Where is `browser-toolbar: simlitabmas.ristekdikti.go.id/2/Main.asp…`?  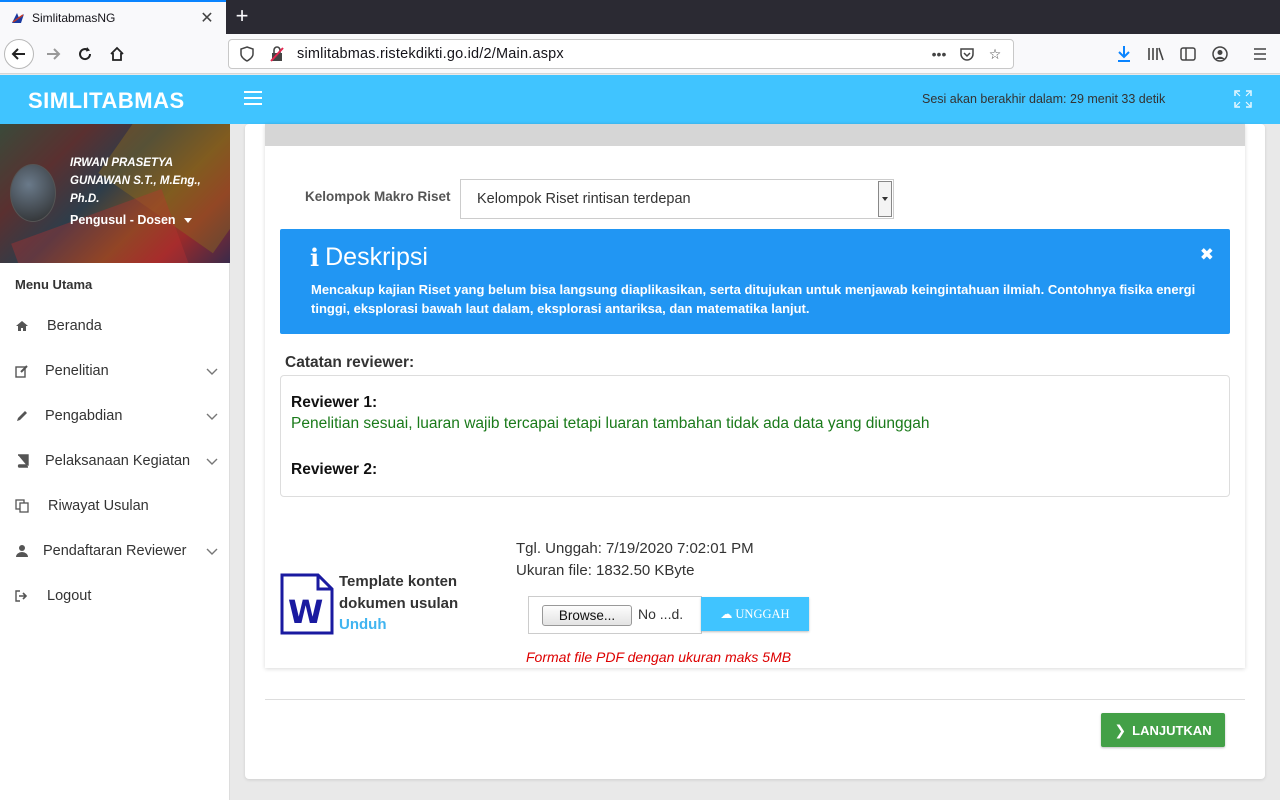 browser-toolbar: simlitabmas.ristekdikti.go.id/2/Main.asp… is located at coordinates (640, 54).